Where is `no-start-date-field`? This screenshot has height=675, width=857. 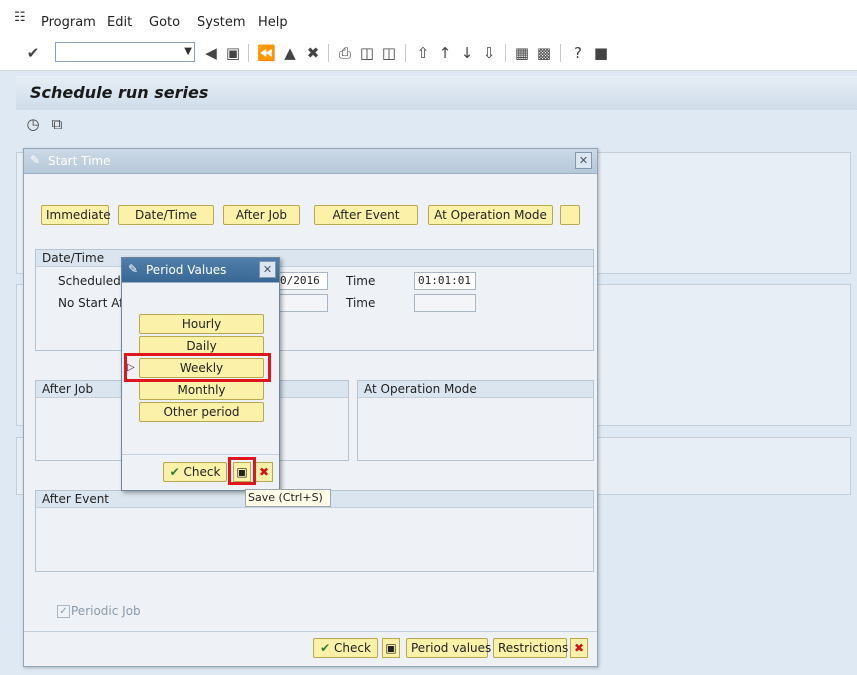
no-start-date-field is located at coordinates (302, 303).